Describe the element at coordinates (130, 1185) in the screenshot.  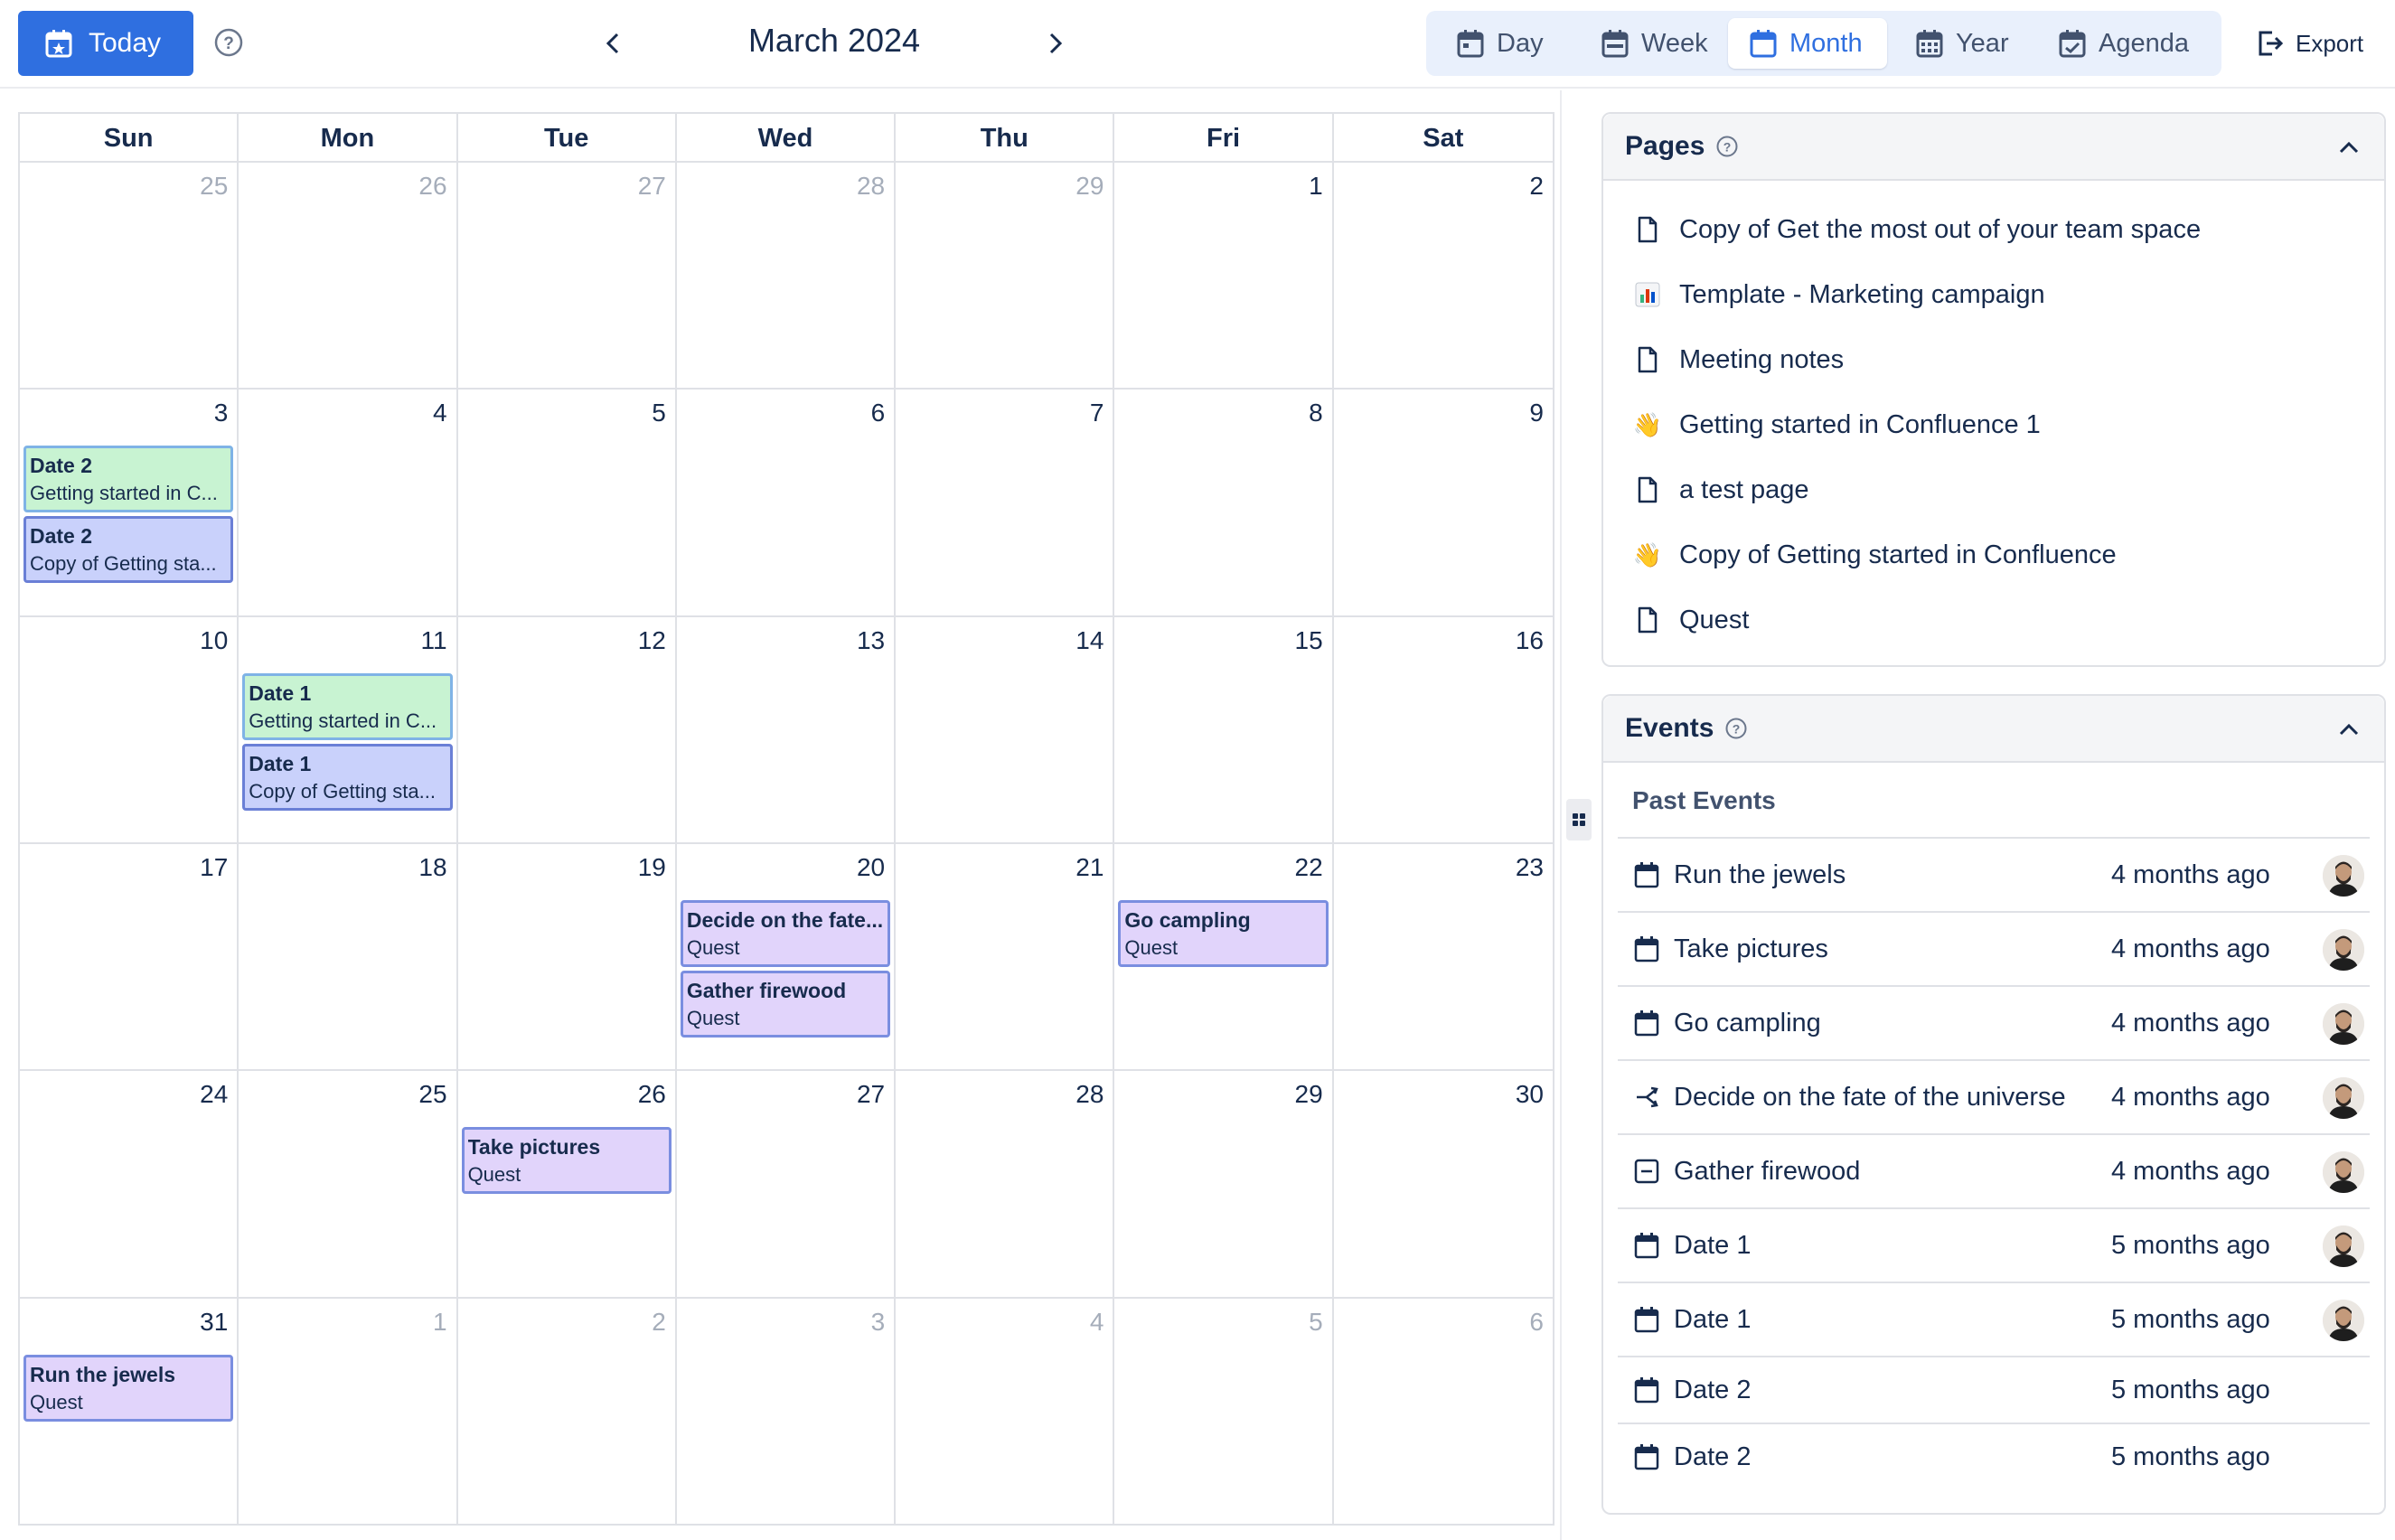
I see `day-cell: 24` at that location.